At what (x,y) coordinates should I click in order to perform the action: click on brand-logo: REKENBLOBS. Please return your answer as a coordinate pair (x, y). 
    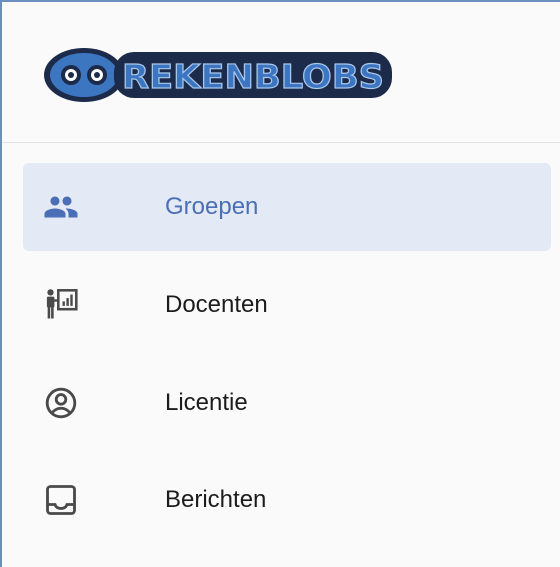
    Looking at the image, I should click on (218, 75).